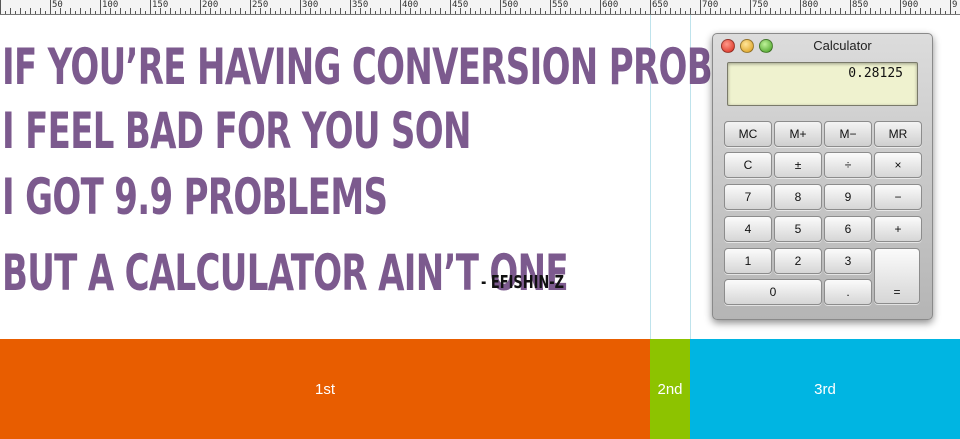  I want to click on digit-3-button: 3, so click(848, 261).